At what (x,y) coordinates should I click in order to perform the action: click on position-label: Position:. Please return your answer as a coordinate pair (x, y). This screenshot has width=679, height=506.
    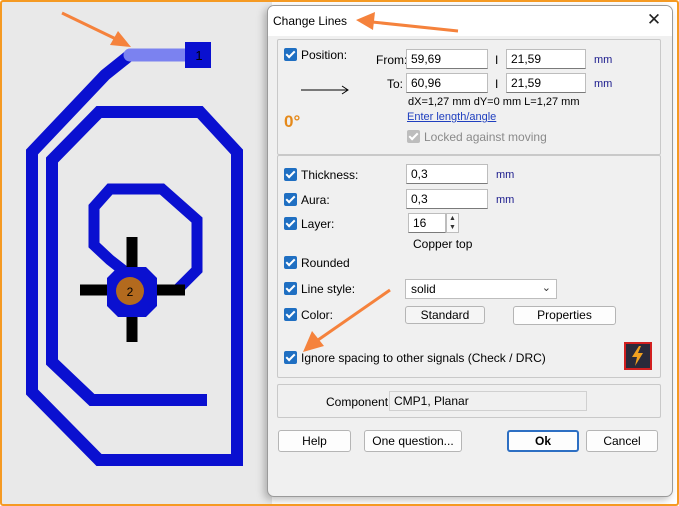
    Looking at the image, I should click on (324, 55).